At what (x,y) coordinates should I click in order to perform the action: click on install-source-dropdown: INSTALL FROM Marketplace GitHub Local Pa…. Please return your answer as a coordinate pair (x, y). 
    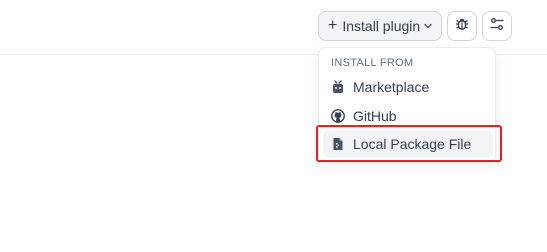
    Looking at the image, I should click on (407, 105).